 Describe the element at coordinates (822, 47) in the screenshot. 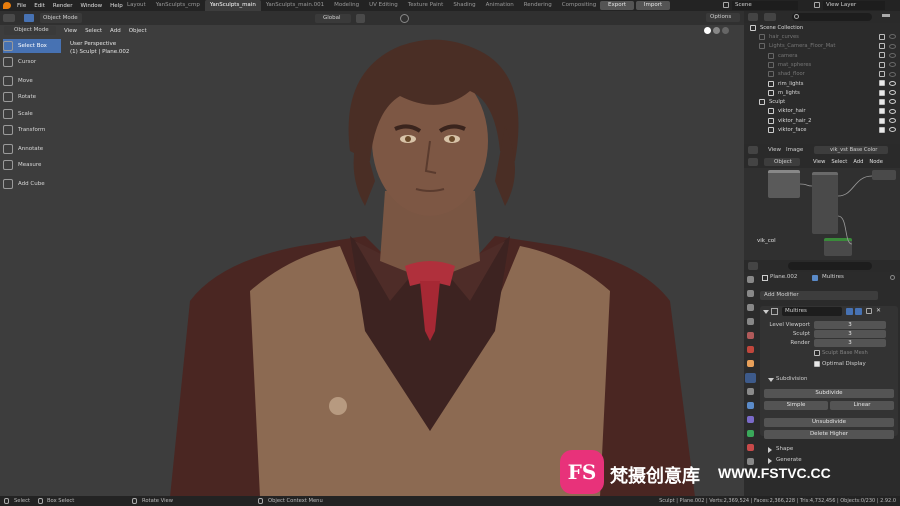

I see `outliner-row: Lights_Camera_Floor_Mat` at that location.